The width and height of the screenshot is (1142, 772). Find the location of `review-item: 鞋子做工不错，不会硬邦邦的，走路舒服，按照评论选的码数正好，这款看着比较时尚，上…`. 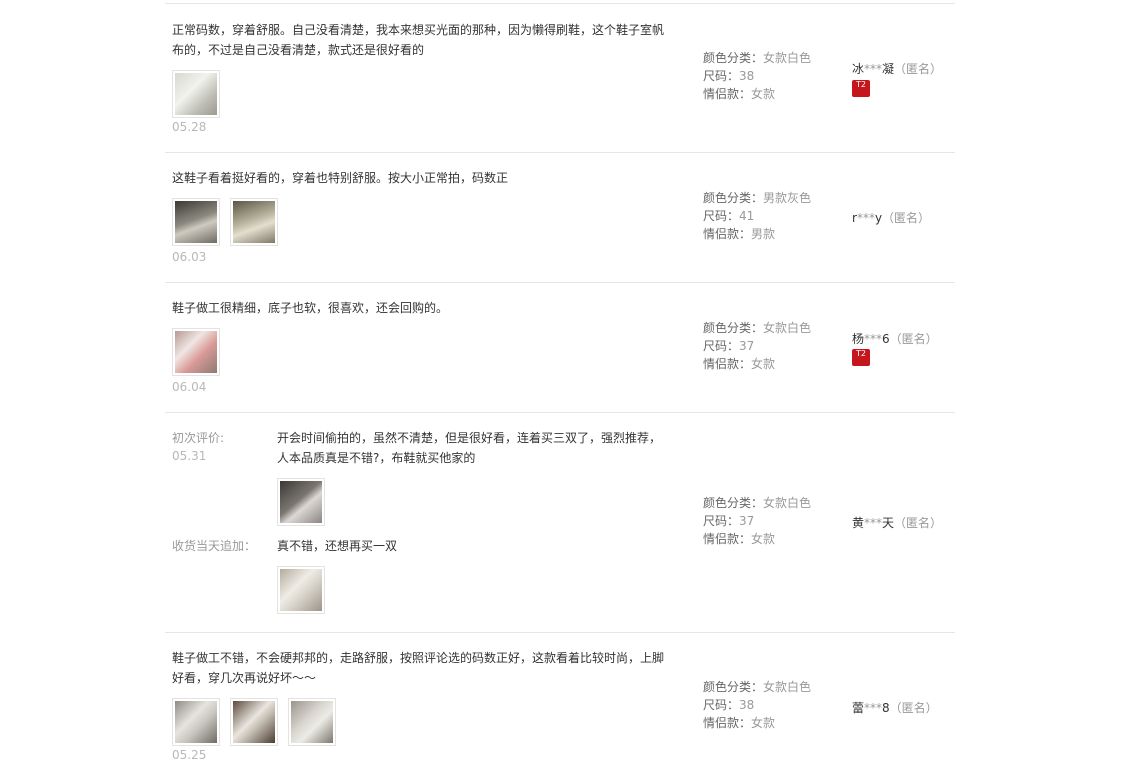

review-item: 鞋子做工不错，不会硬邦邦的，走路舒服，按照评论选的码数正好，这款看着比较时尚，上… is located at coordinates (560, 702).